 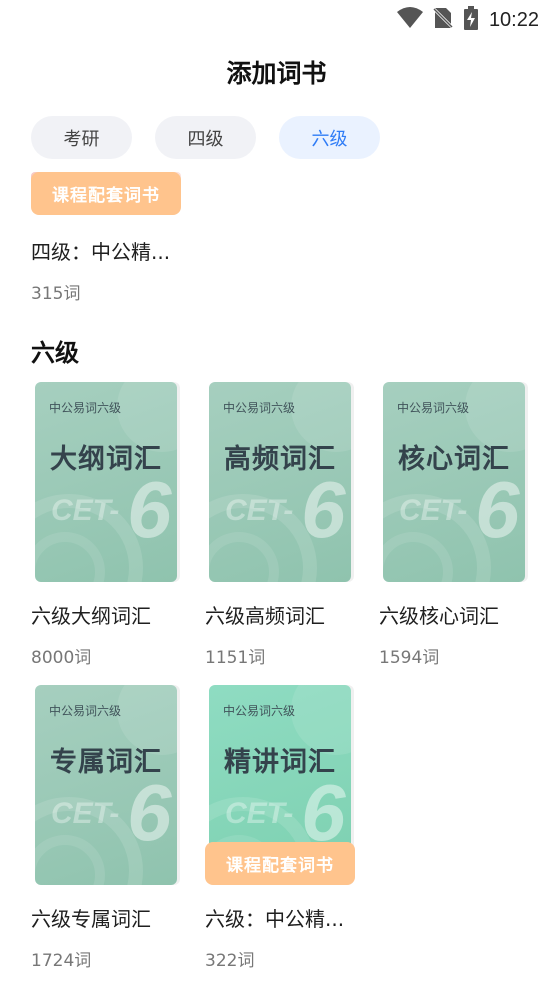 I want to click on exam-tabs: 考研 四级 六级, so click(x=205, y=137).